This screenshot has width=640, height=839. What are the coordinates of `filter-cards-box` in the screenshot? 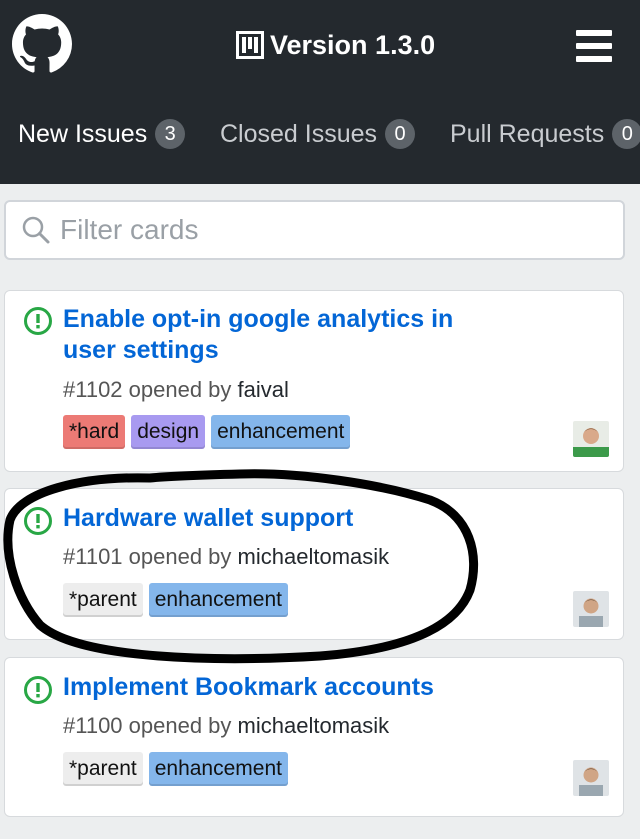 It's located at (314, 230).